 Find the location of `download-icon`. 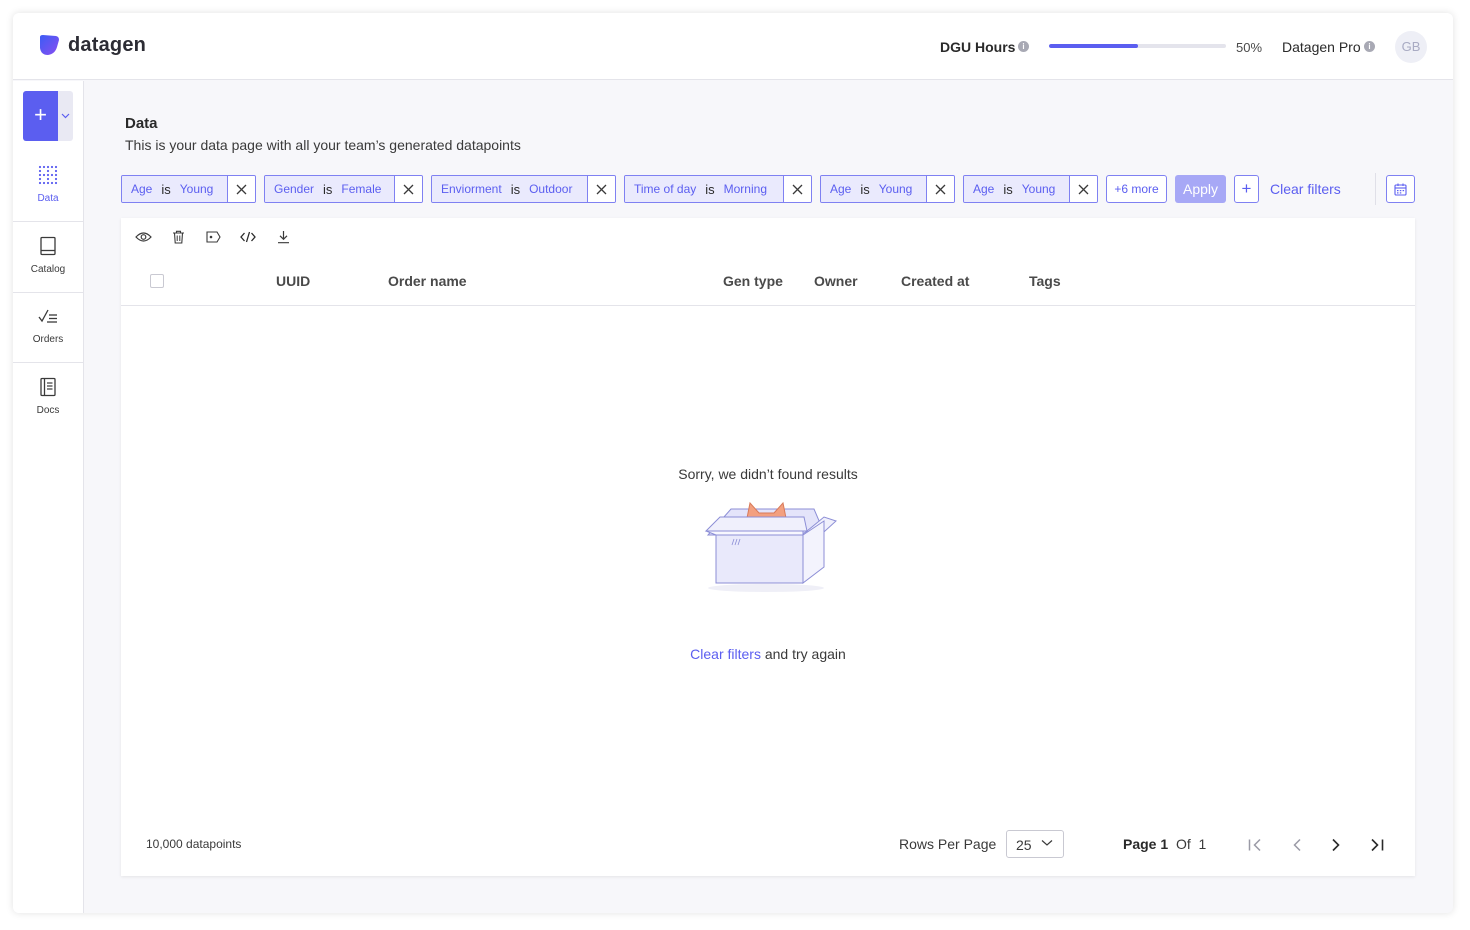

download-icon is located at coordinates (283, 237).